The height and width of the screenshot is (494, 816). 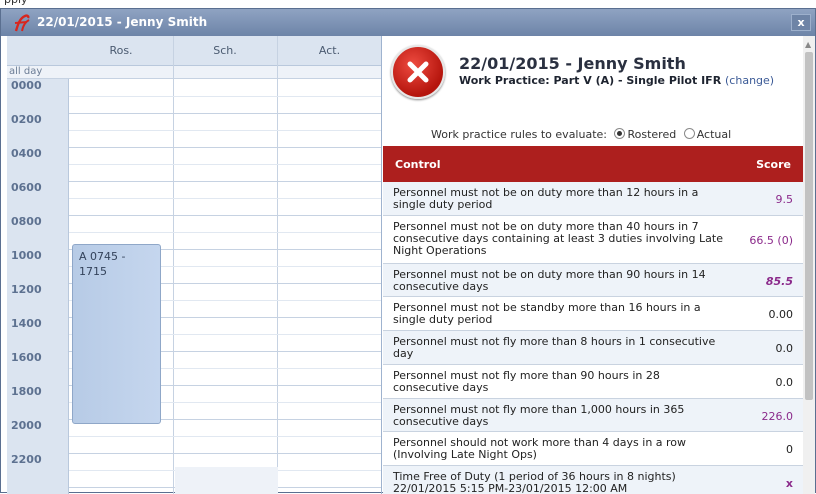 I want to click on window-title: 22/01/2015 - Jenny Smith, so click(x=122, y=22).